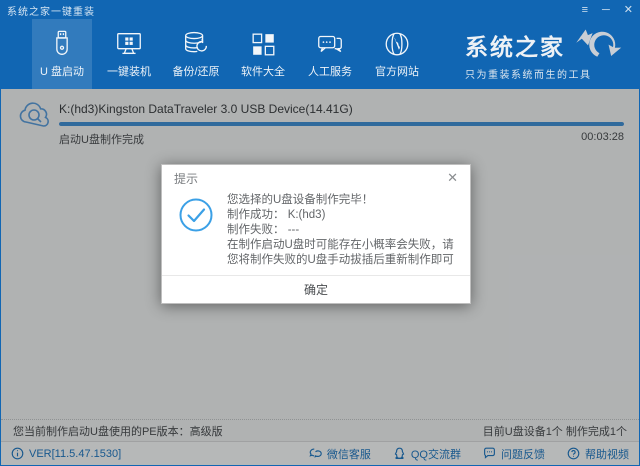  I want to click on nav-item-one-click-install: 一键装机, so click(129, 54).